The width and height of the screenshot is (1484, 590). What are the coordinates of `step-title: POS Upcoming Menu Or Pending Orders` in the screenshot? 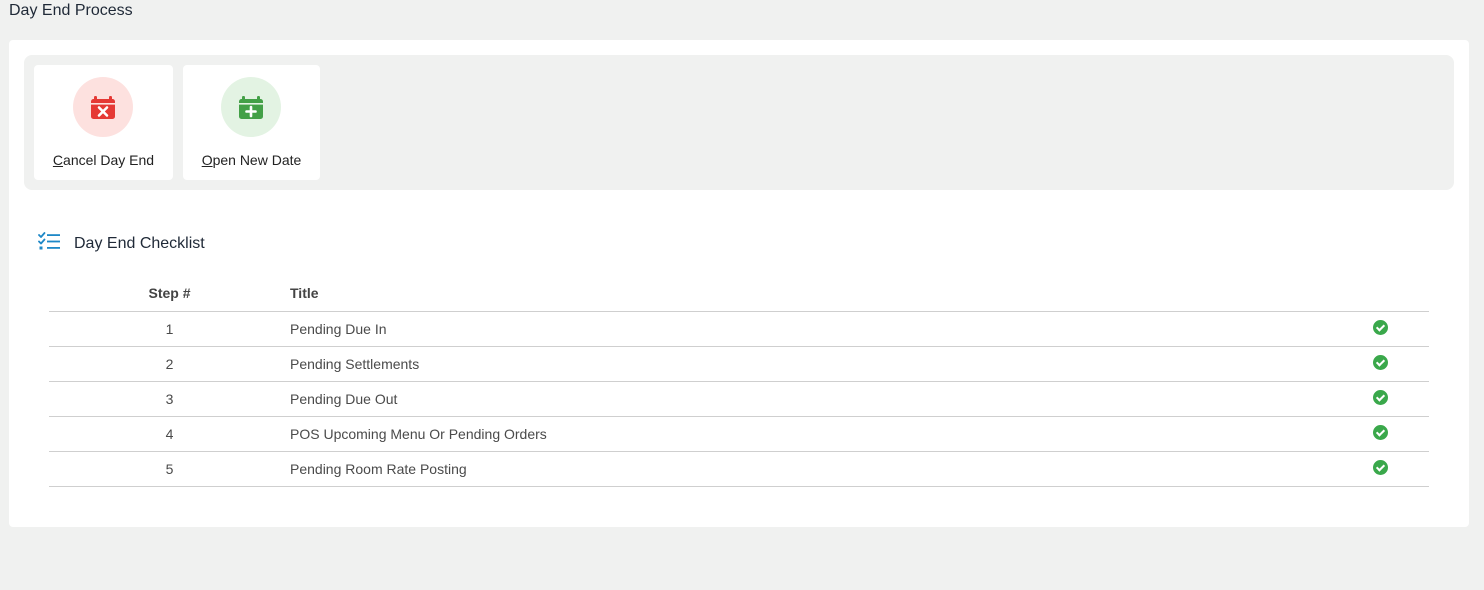 It's located at (804, 434).